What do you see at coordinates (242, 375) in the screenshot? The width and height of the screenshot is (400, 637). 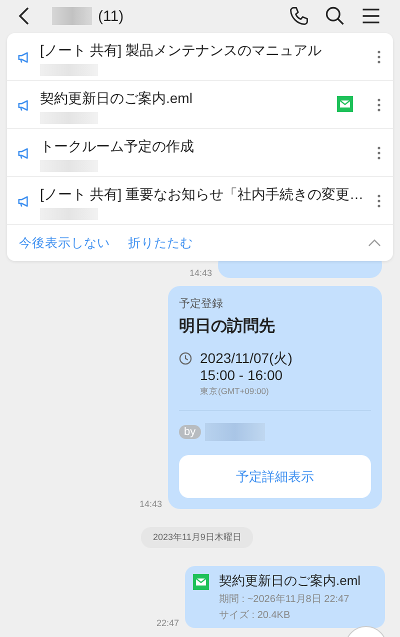 I see `event-hours: 15:00 - 16:00` at bounding box center [242, 375].